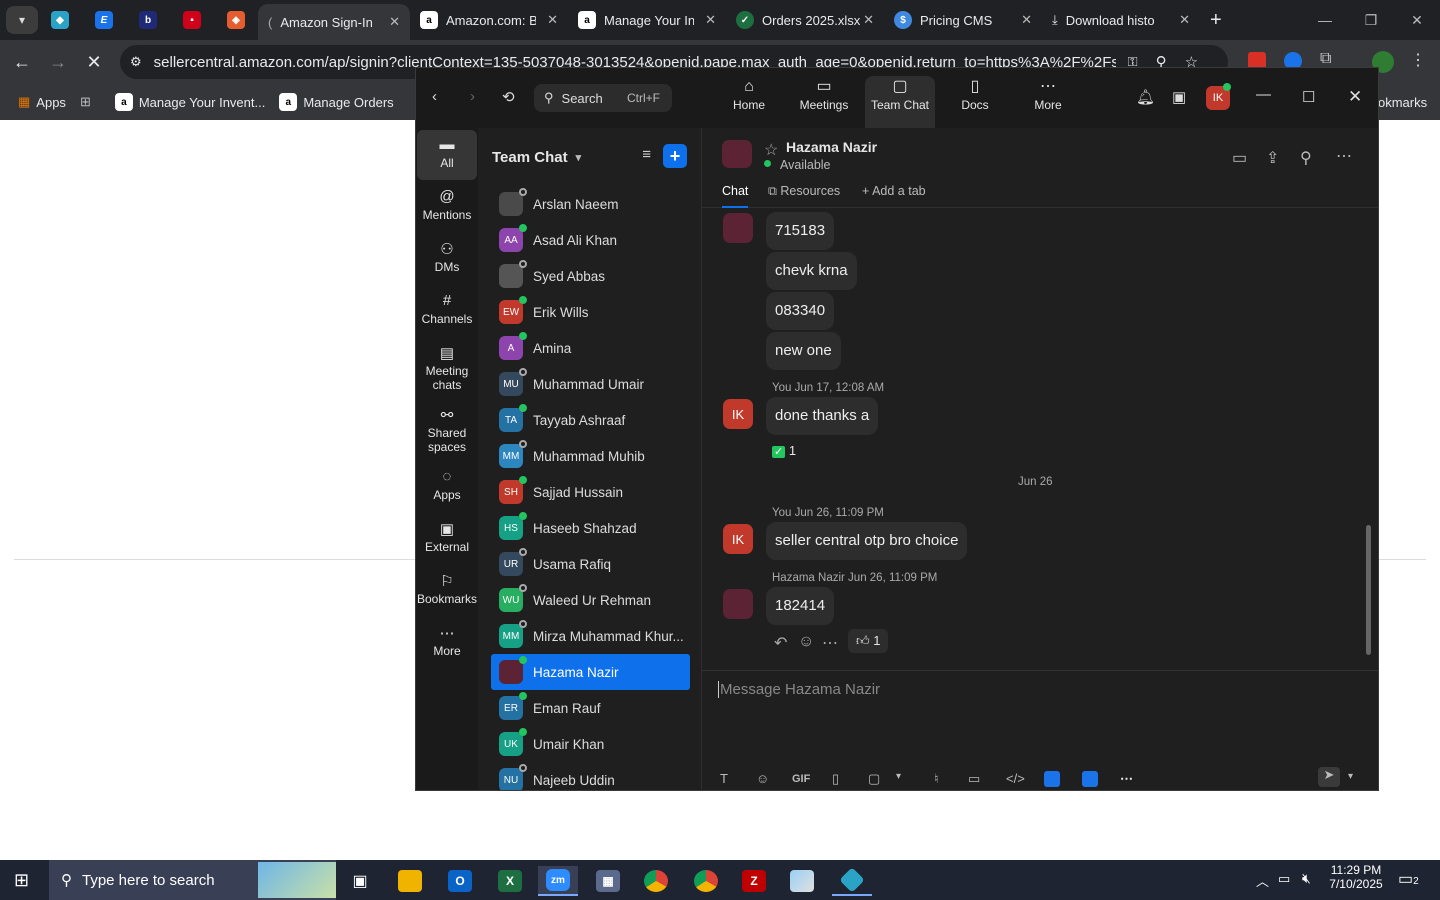  I want to click on contact-item: WU Waleed Ur Rehman, so click(589, 600).